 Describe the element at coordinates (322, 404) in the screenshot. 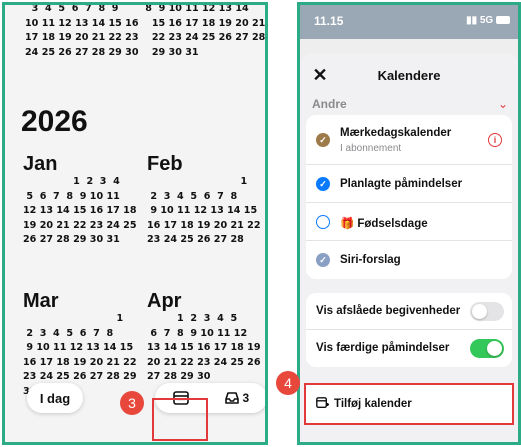

I see `add-calendar-icon` at that location.